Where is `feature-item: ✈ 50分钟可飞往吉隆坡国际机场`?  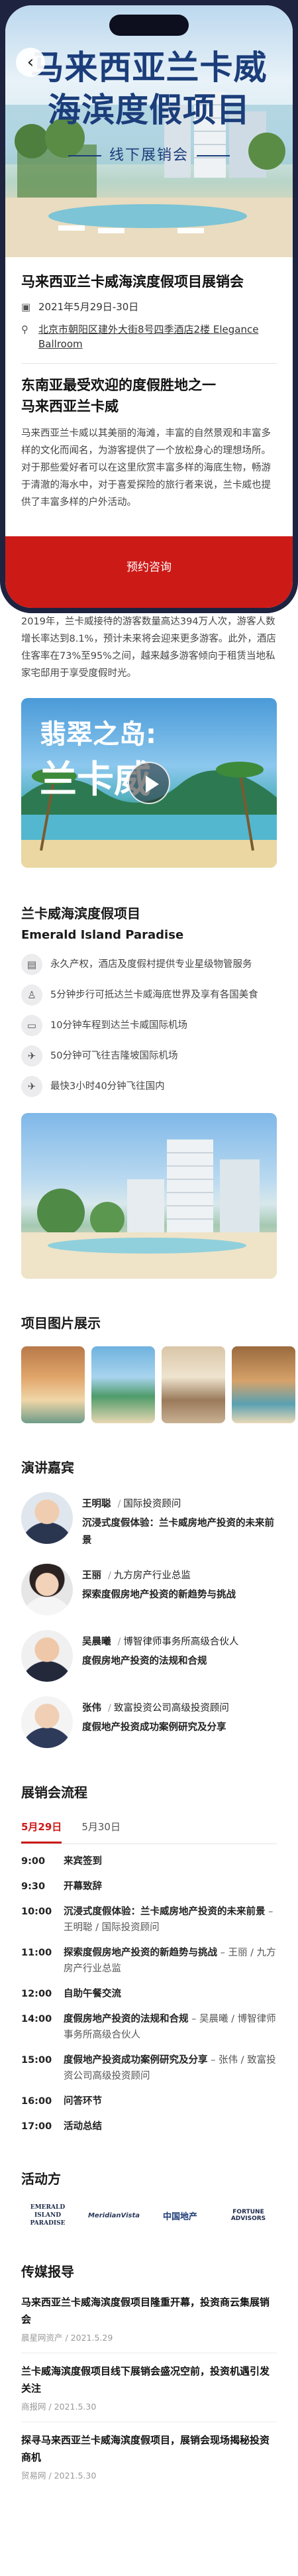 feature-item: ✈ 50分钟可飞往吉隆坡国际机场 is located at coordinates (149, 1056).